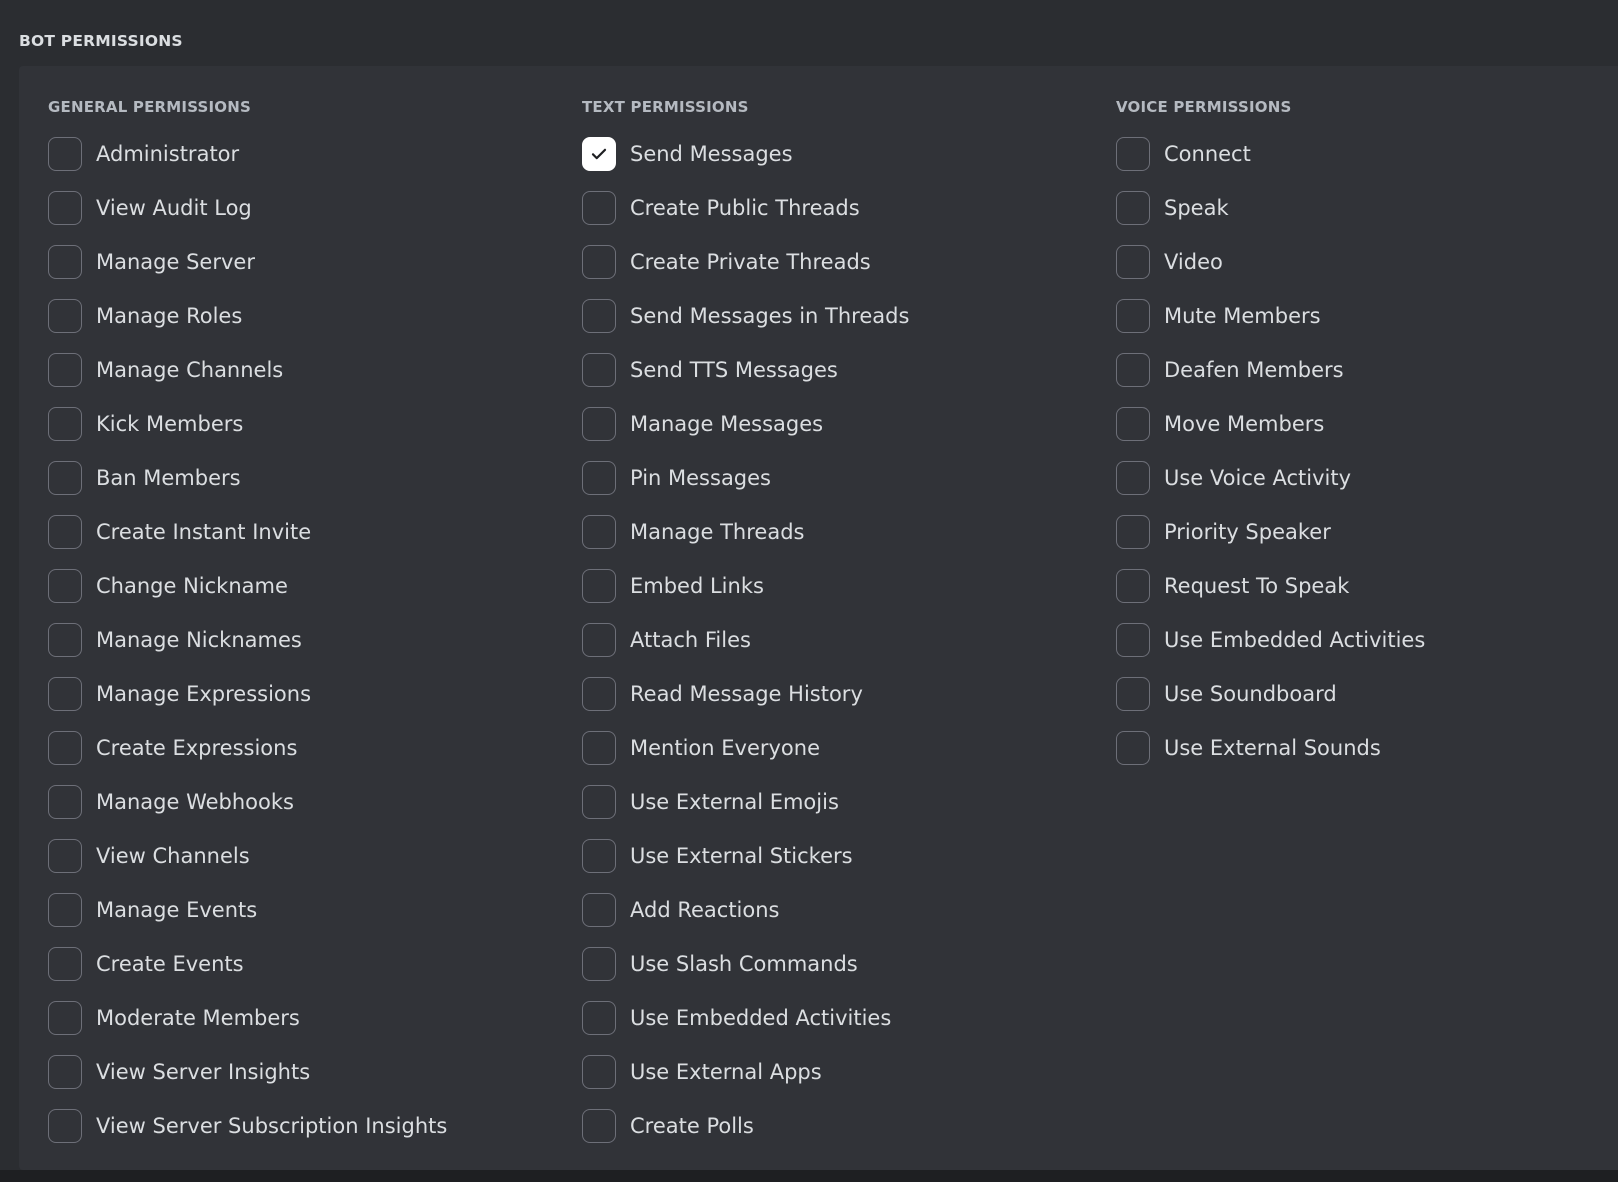  What do you see at coordinates (1270, 154) in the screenshot?
I see `permission-connect: Connect` at bounding box center [1270, 154].